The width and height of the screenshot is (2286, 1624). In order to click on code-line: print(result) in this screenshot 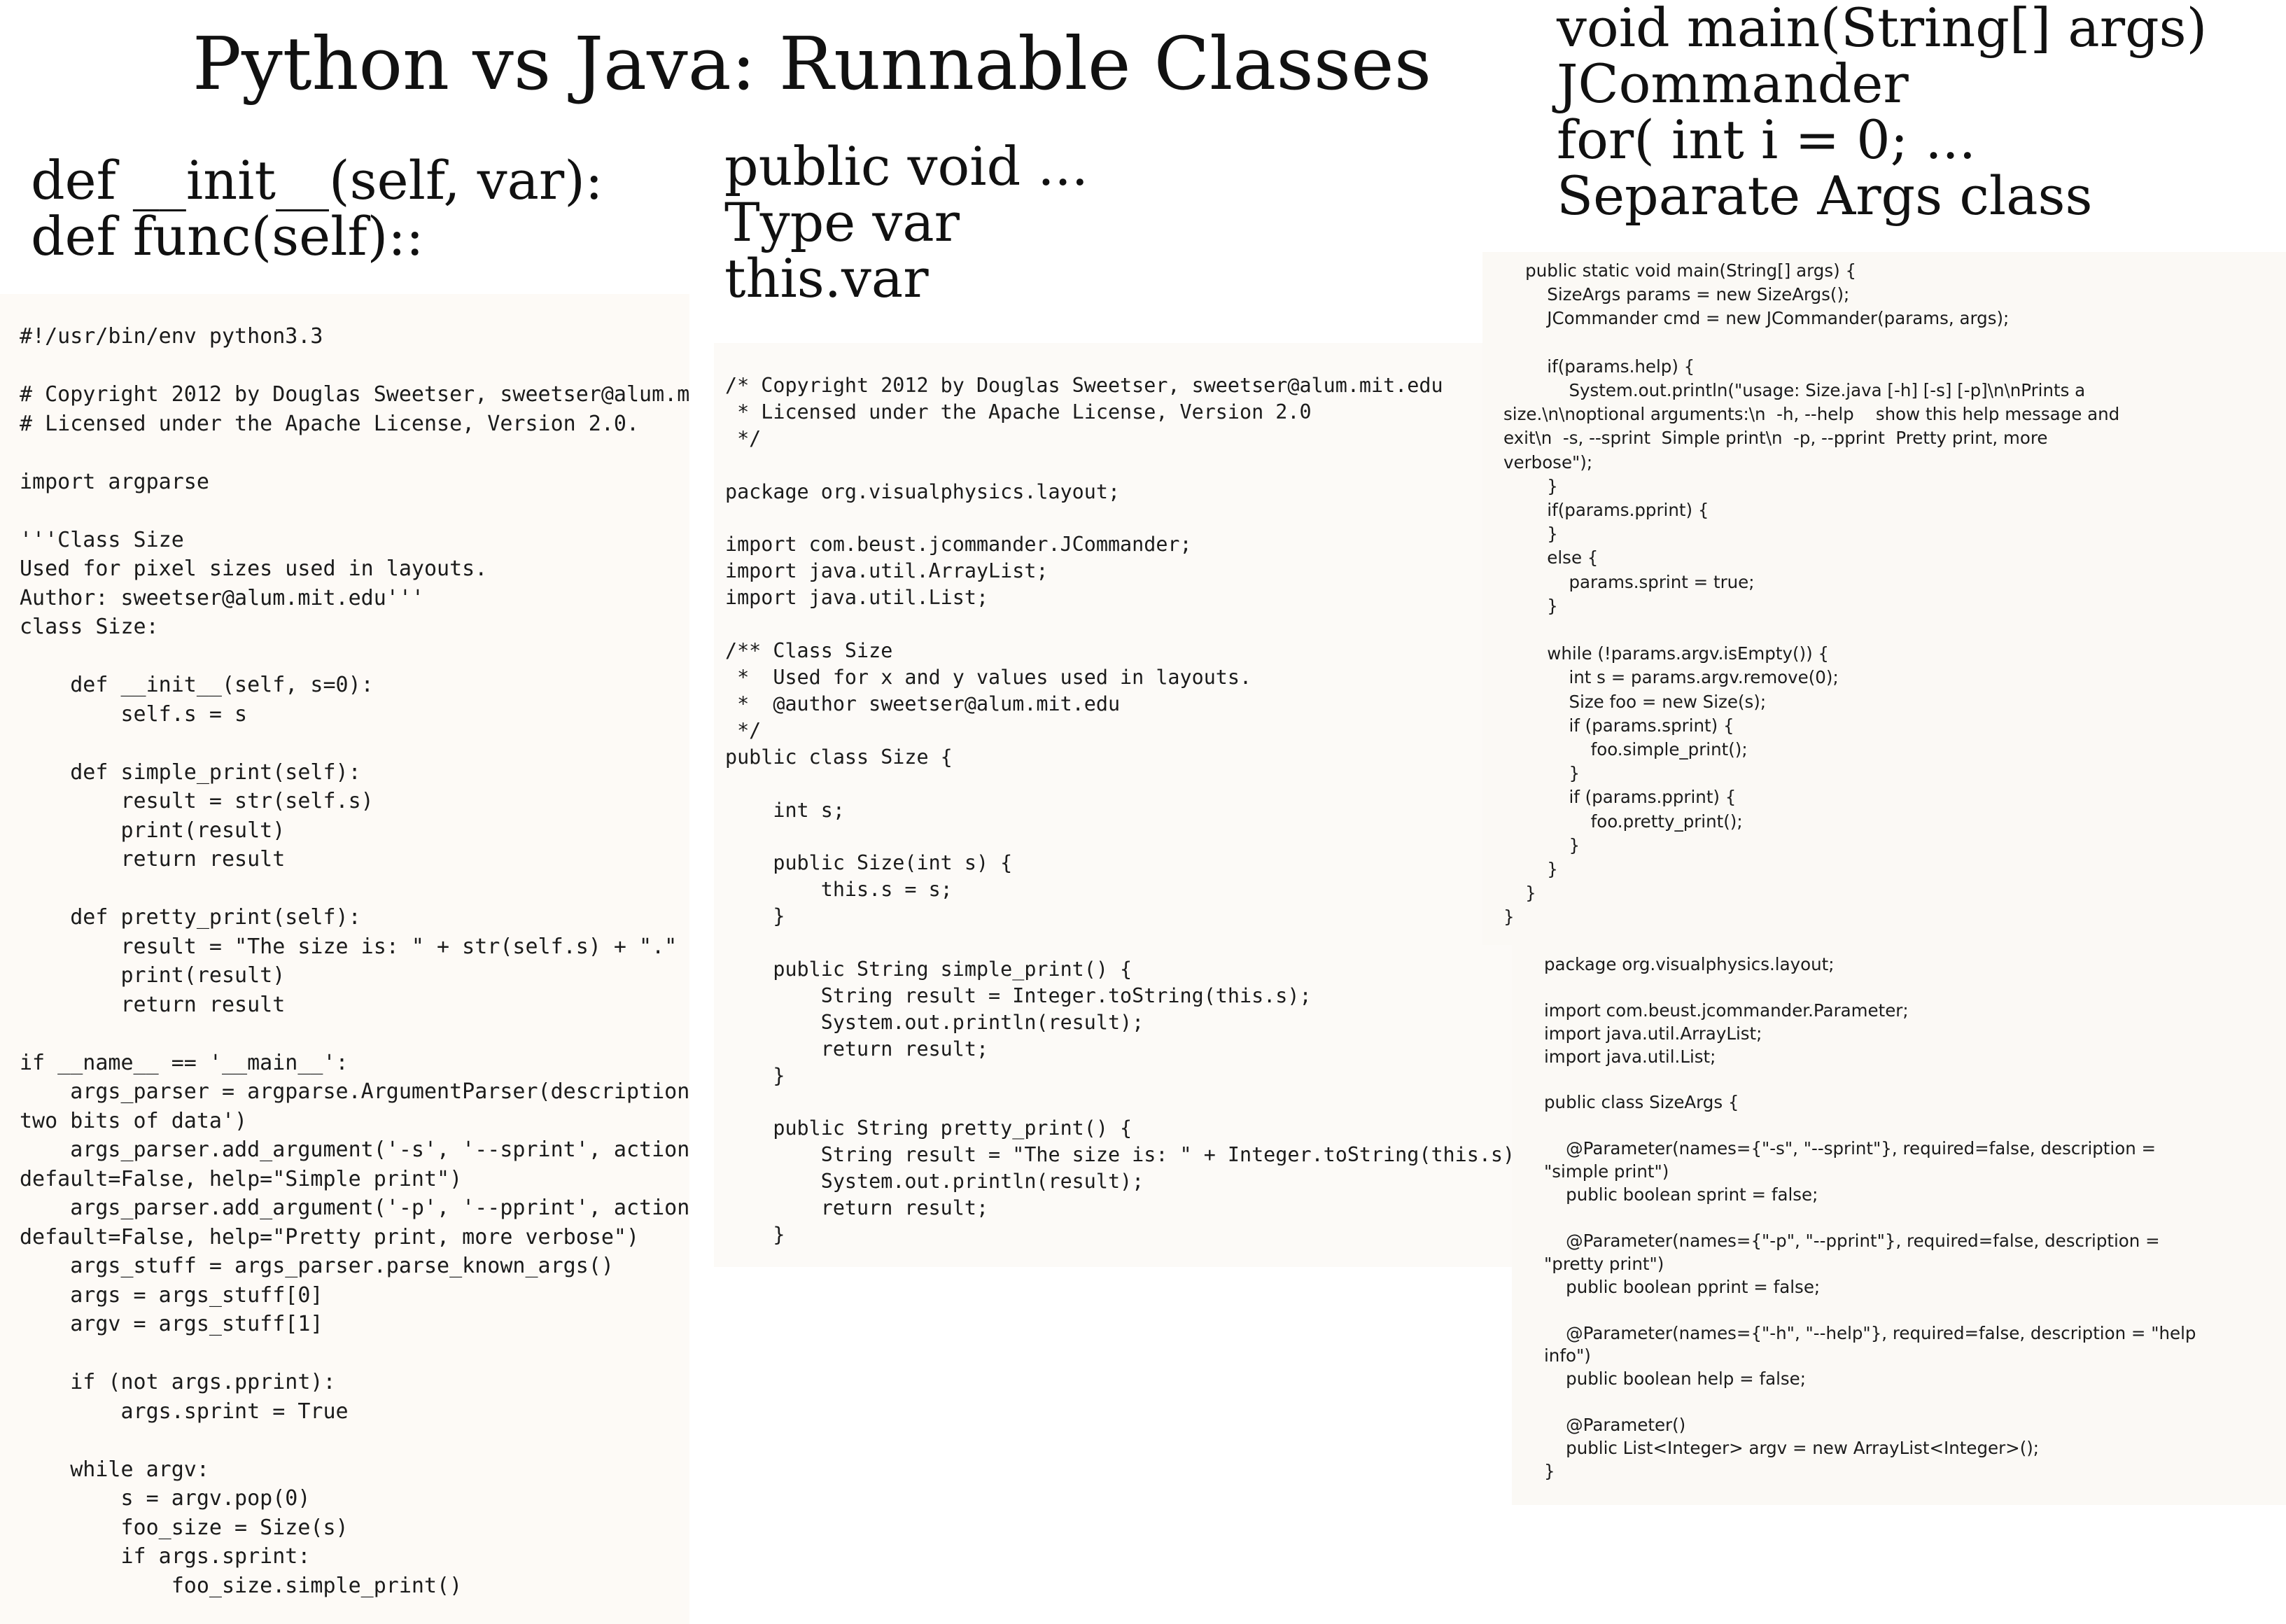, I will do `click(153, 975)`.